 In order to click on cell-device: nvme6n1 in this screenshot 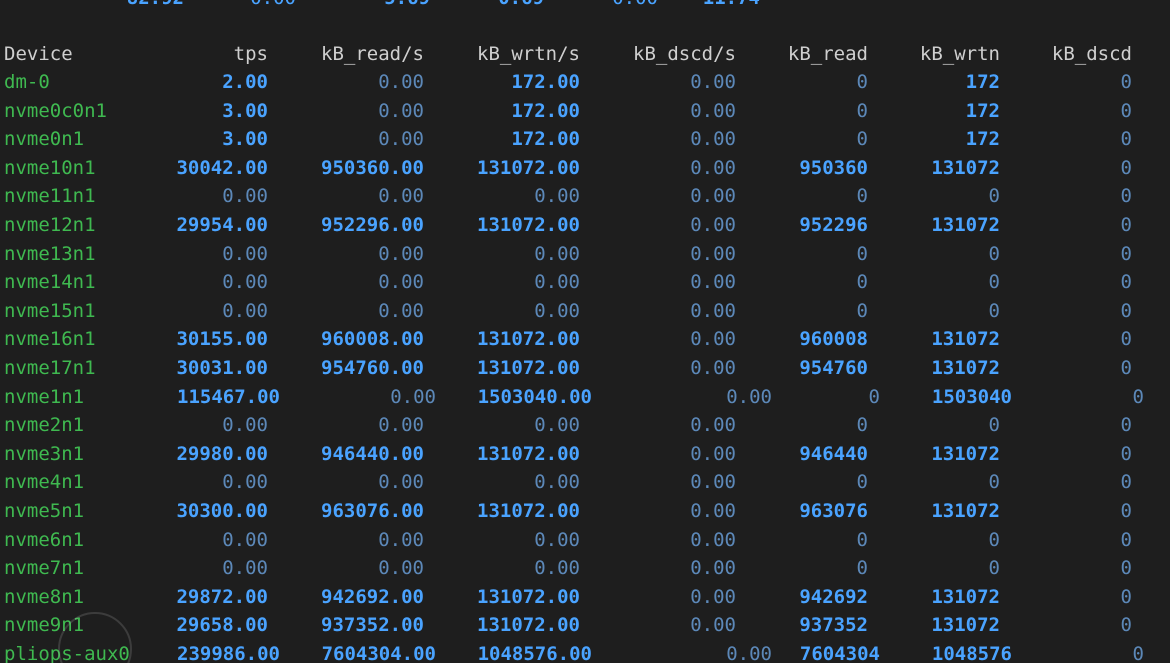, I will do `click(44, 539)`.